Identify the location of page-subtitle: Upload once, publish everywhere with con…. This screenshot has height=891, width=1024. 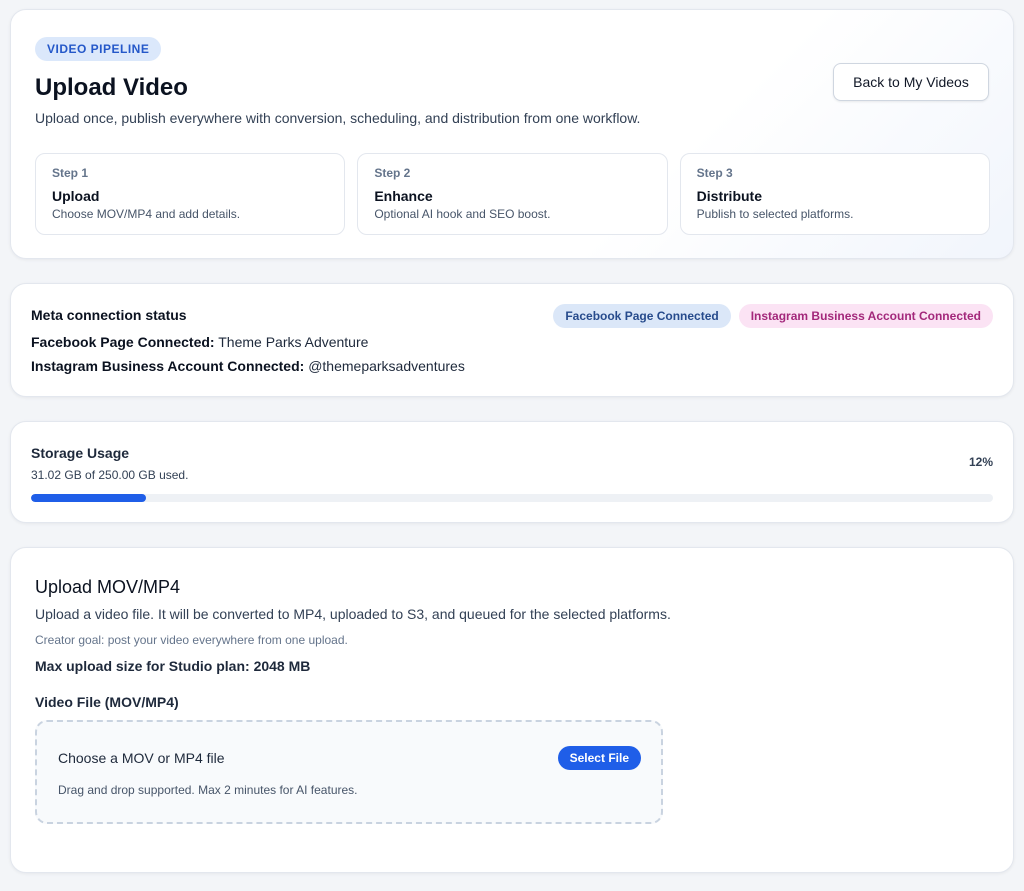
(338, 118).